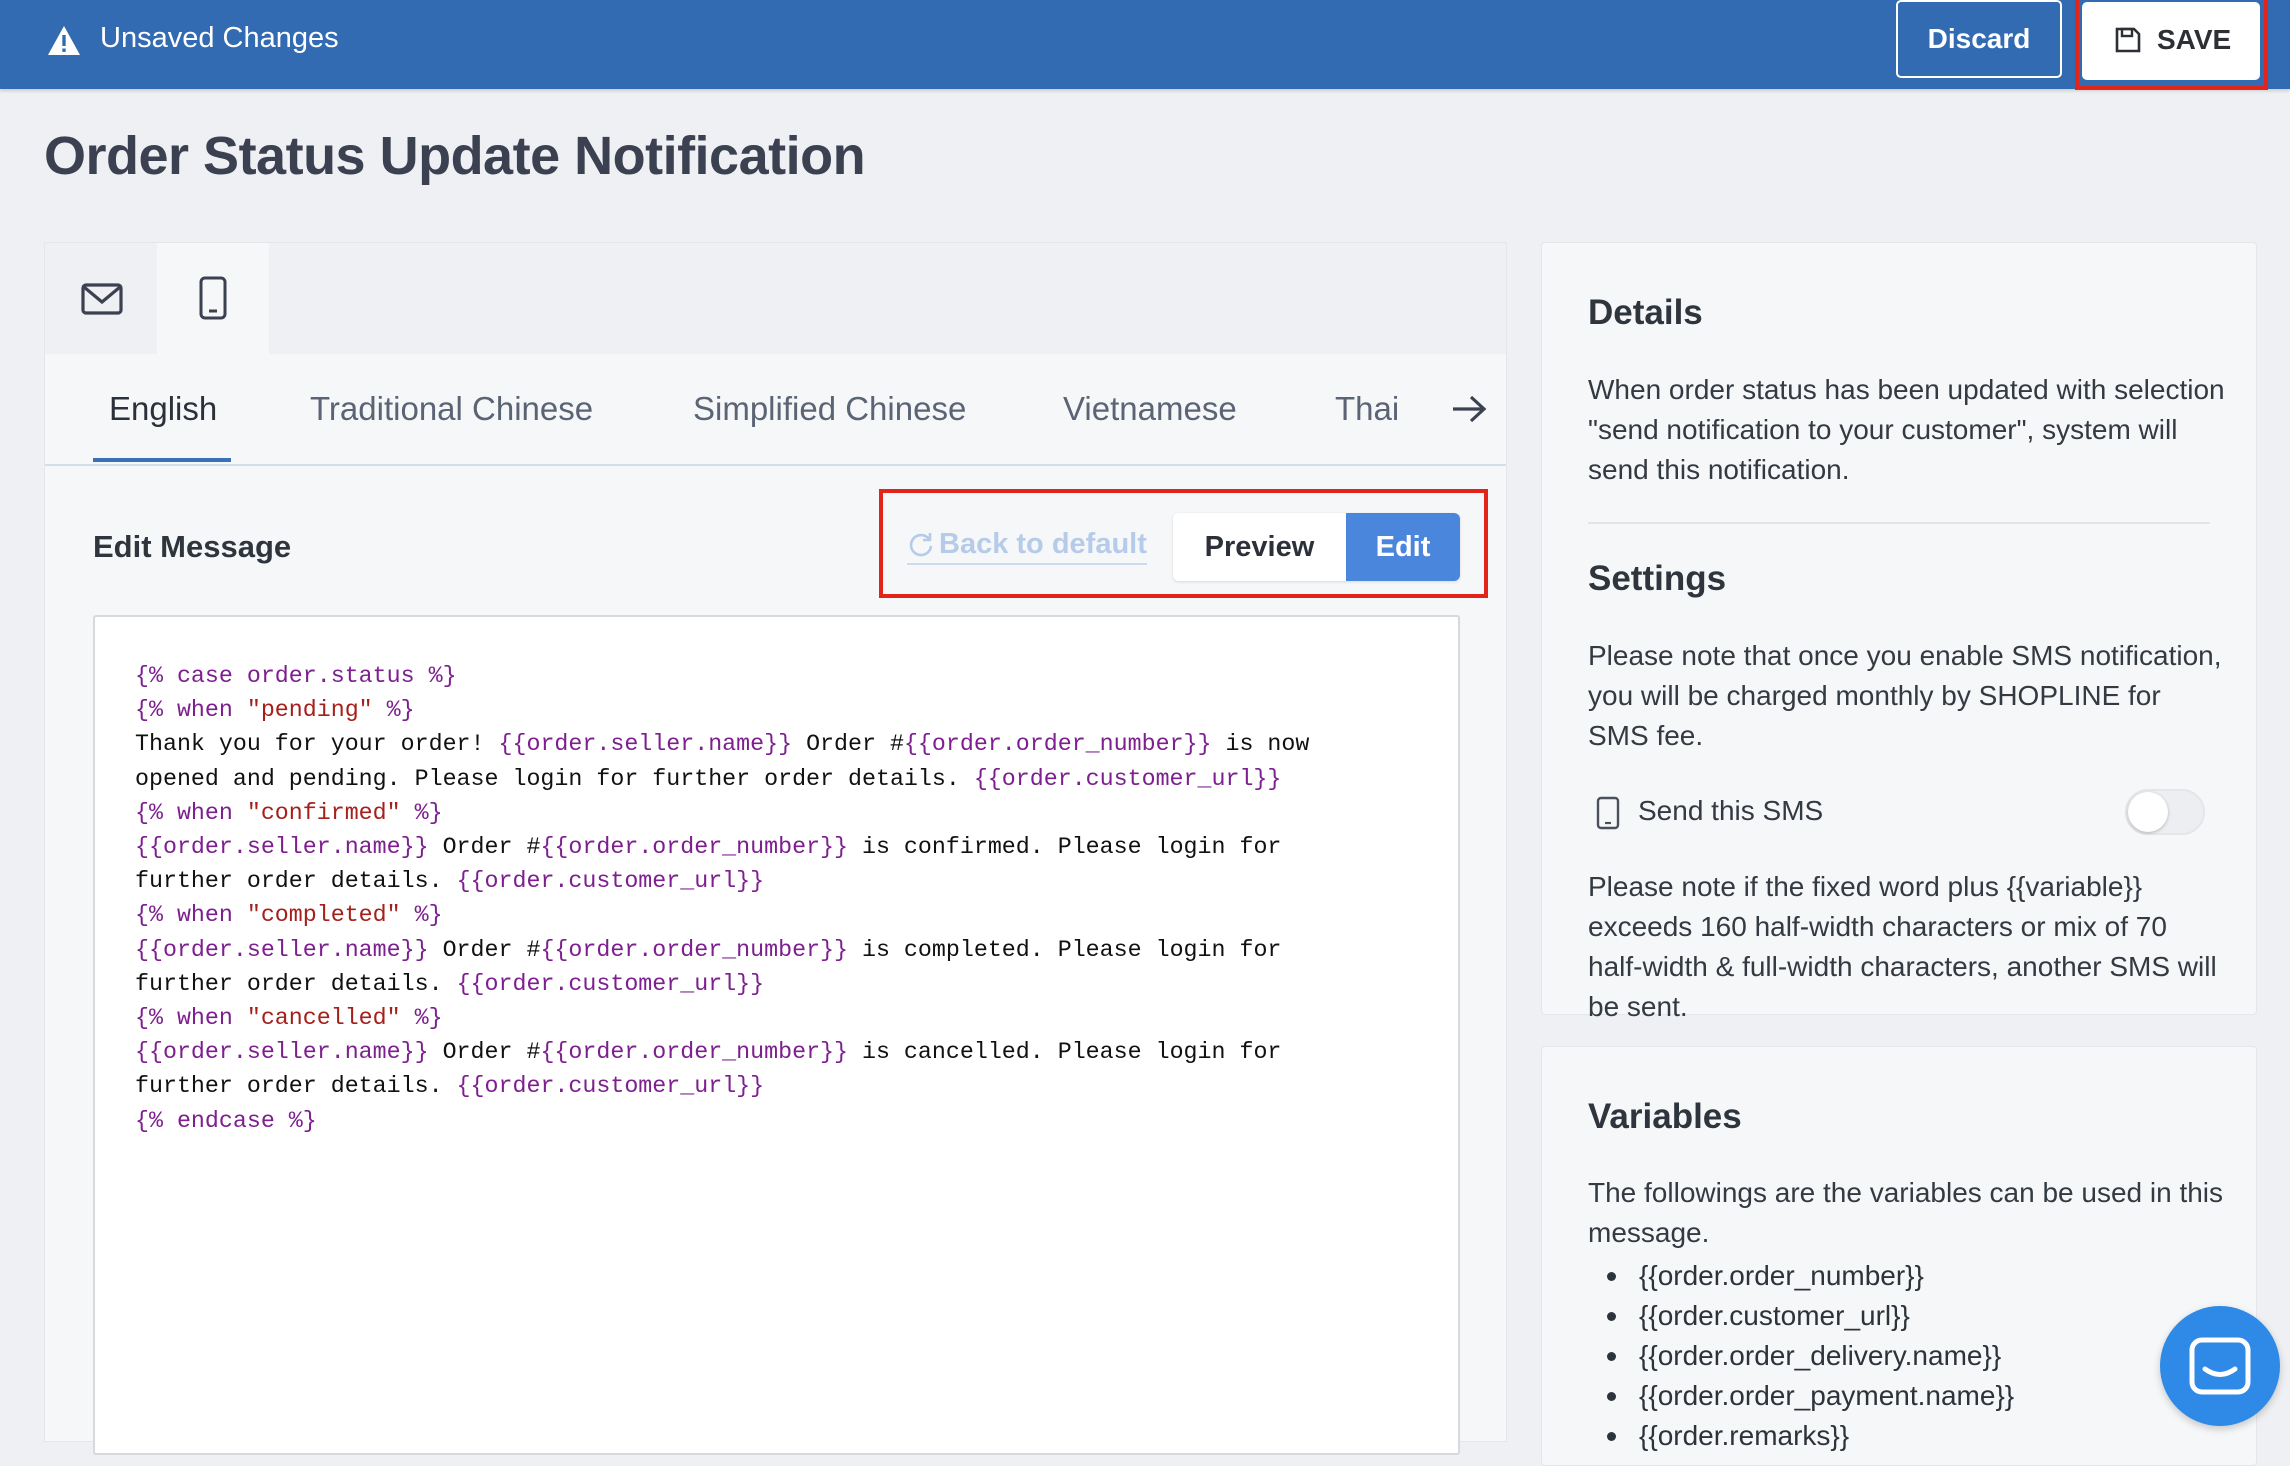 Image resolution: width=2290 pixels, height=1466 pixels. I want to click on variable-item: {{order.order_payment.name}}, so click(1800, 1396).